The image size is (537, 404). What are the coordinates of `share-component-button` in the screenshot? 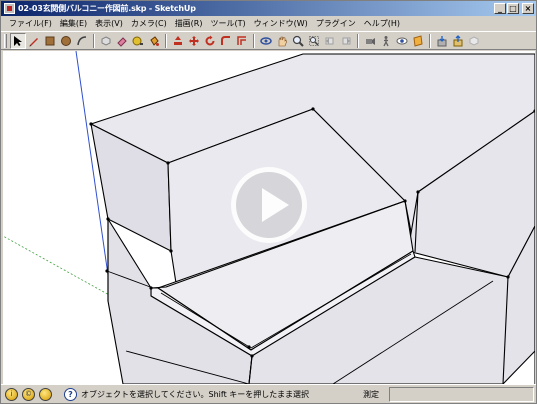 It's located at (474, 41).